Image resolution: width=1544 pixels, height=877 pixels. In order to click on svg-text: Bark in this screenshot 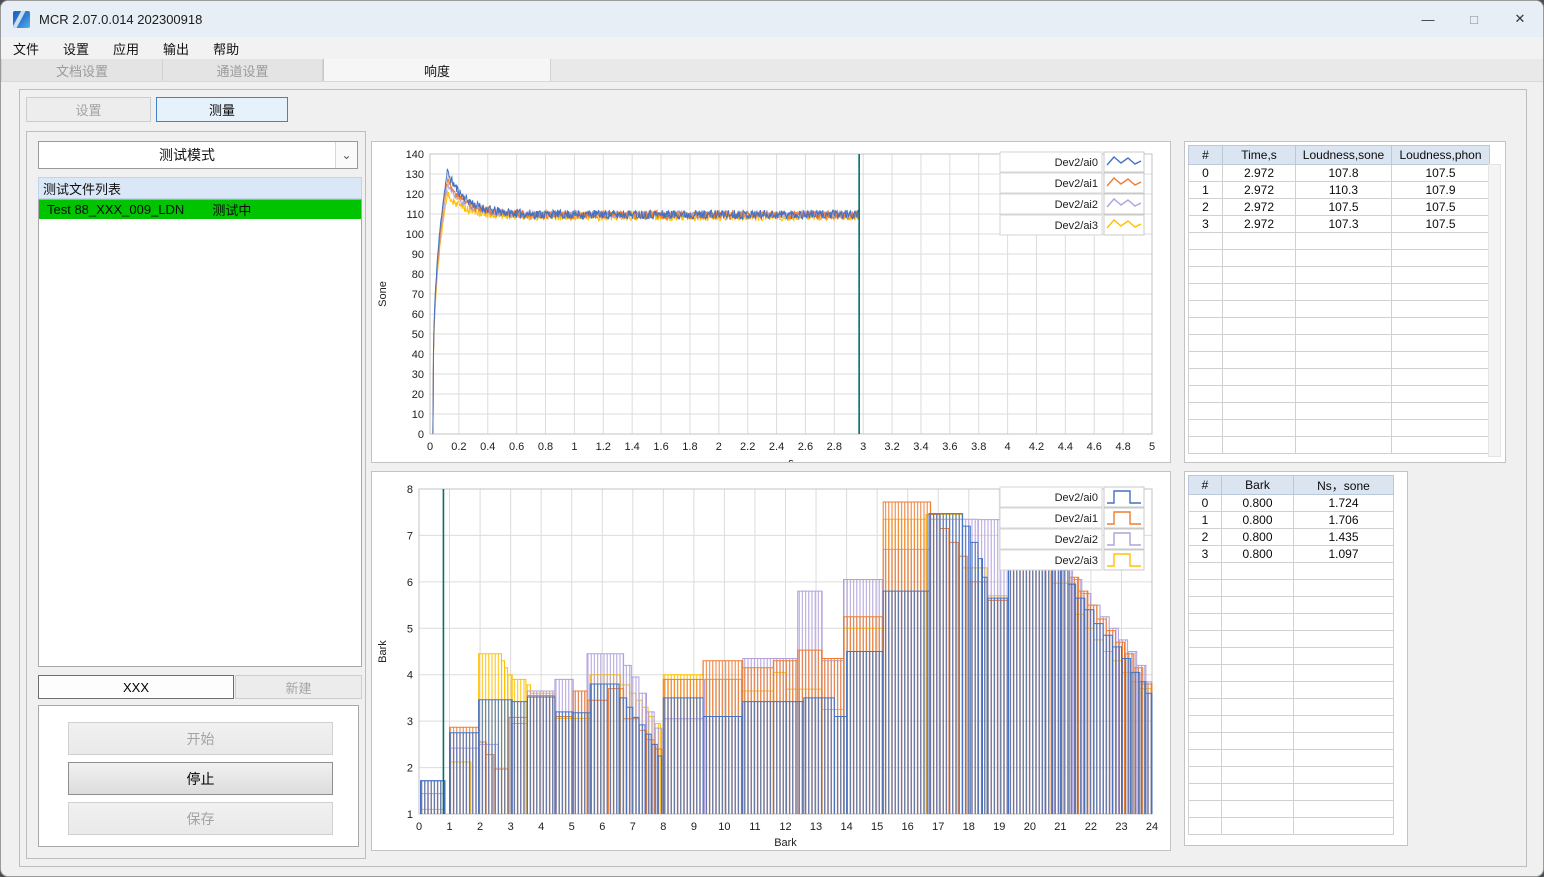, I will do `click(785, 843)`.